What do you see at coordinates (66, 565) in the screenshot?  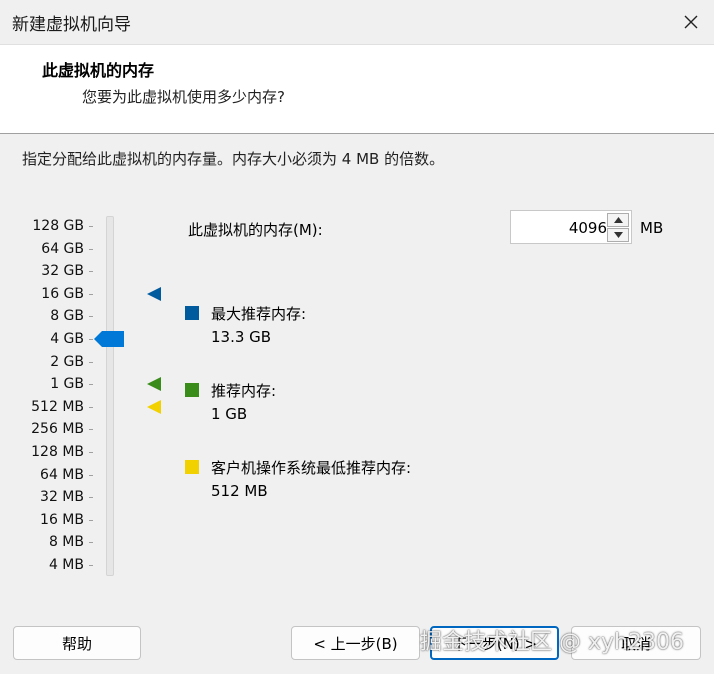 I see `memory-scale-label: 4 MB` at bounding box center [66, 565].